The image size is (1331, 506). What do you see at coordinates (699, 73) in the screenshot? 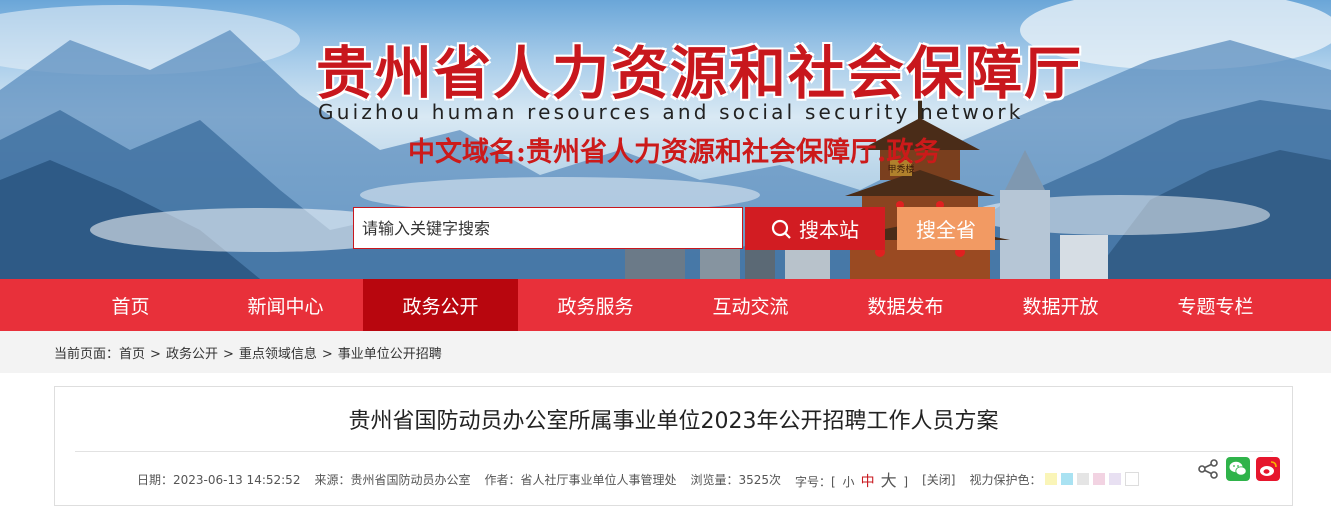
I see `site-title: 贵州省人力资源和社会保障厅` at bounding box center [699, 73].